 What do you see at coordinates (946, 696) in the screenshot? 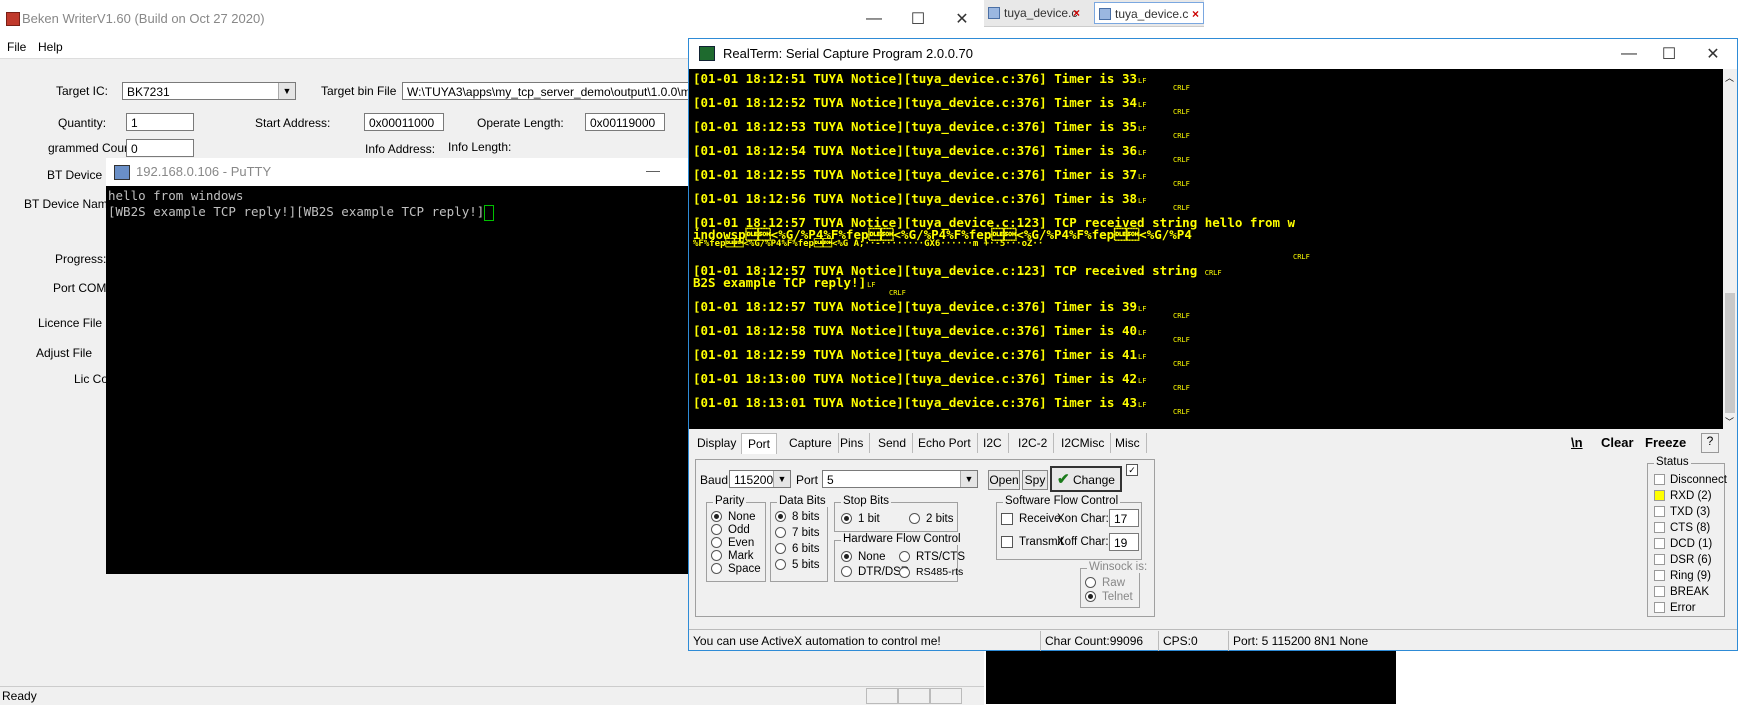
I see `status-panel` at bounding box center [946, 696].